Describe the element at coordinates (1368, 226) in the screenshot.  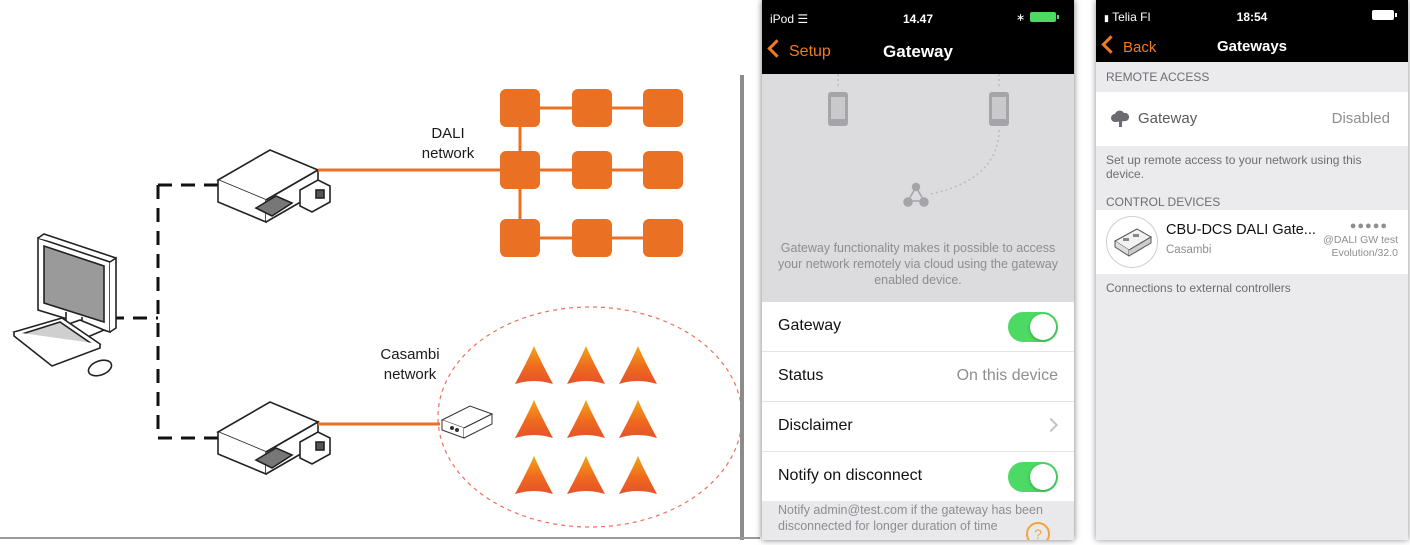
I see `signal-strength-icon: ●●●●●` at that location.